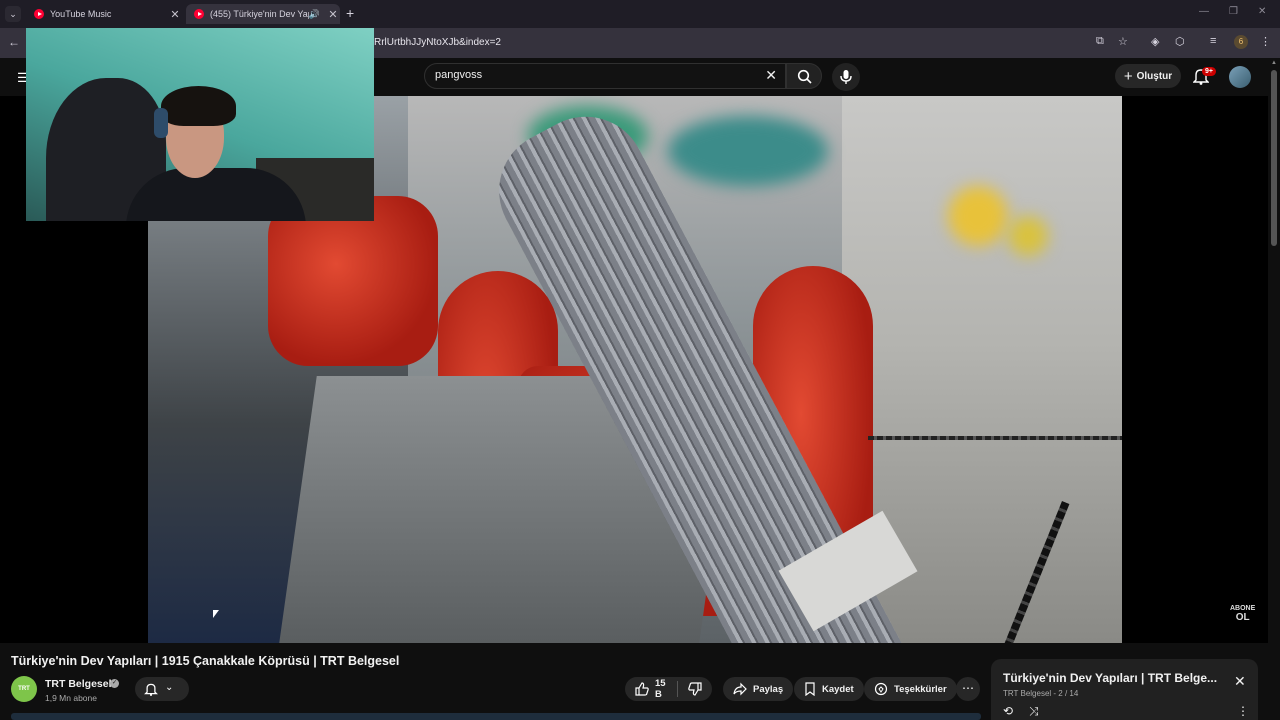 The width and height of the screenshot is (1280, 720). I want to click on install-app-icon: ⧉, so click(1100, 41).